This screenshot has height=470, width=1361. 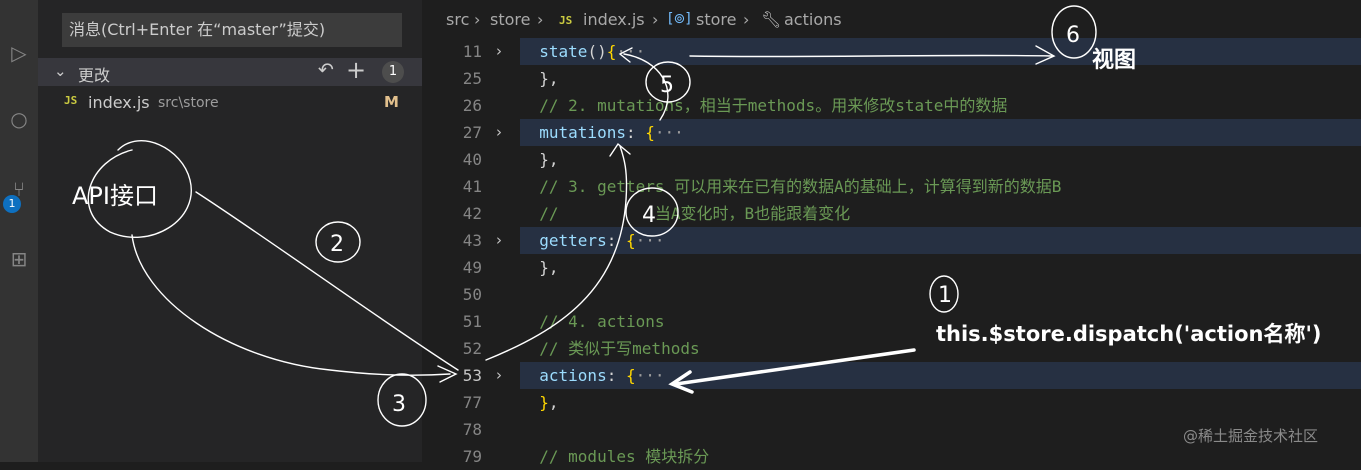 I want to click on code-comment: // modules 模块拆分, so click(x=615, y=456).